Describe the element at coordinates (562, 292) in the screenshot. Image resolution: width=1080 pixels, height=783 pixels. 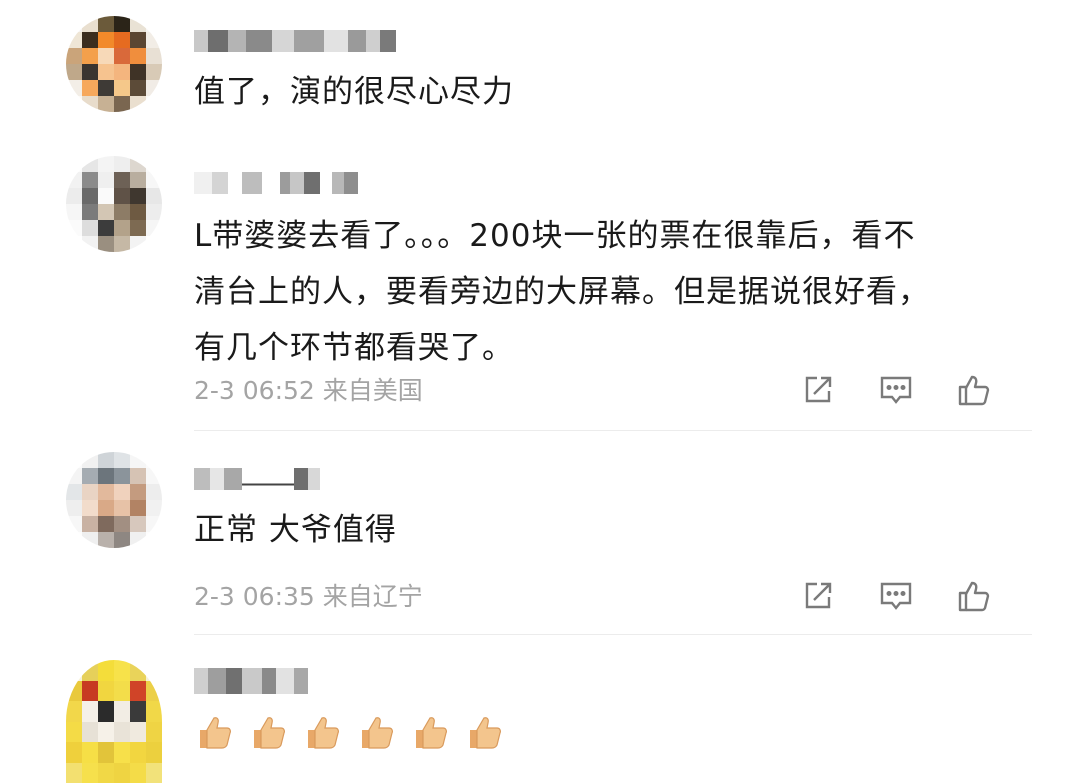
I see `comment-line: 清台上的人，要看旁边的大屏幕。但是据说很好看，` at that location.